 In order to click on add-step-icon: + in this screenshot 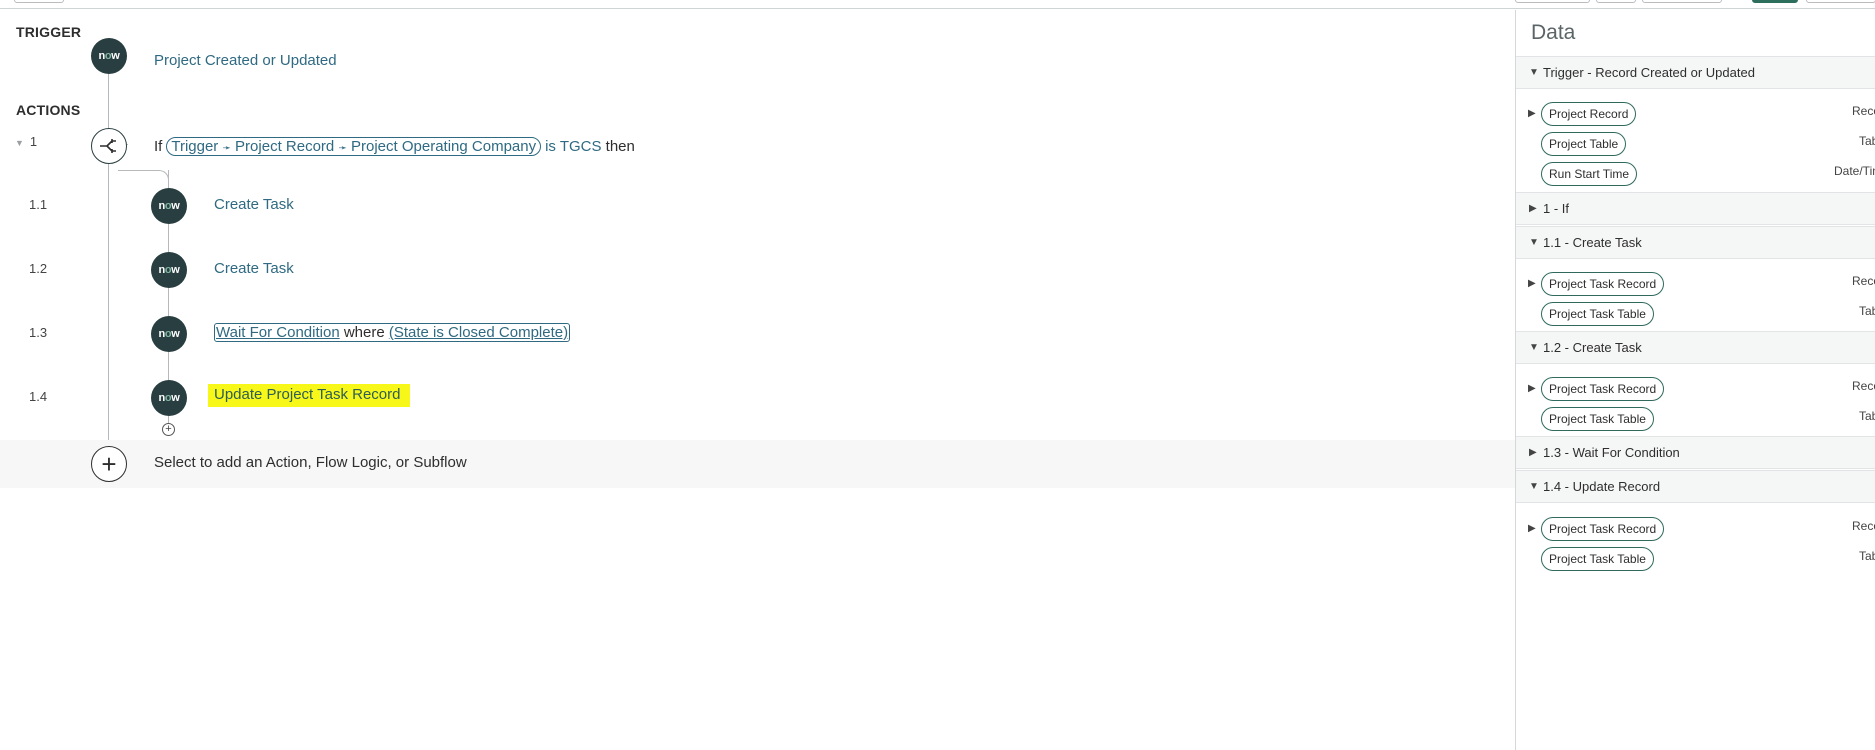, I will do `click(109, 464)`.